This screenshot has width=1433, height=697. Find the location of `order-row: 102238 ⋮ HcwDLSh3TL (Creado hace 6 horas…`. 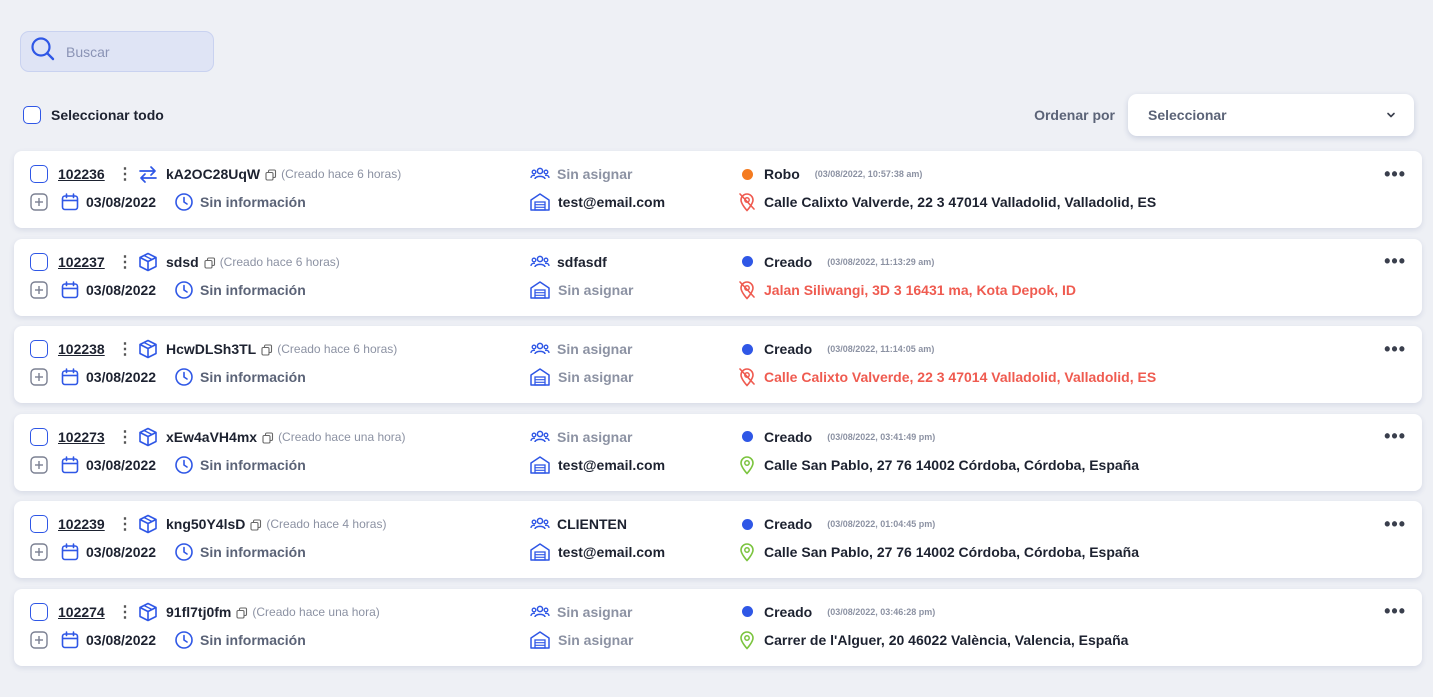

order-row: 102238 ⋮ HcwDLSh3TL (Creado hace 6 horas… is located at coordinates (718, 364).